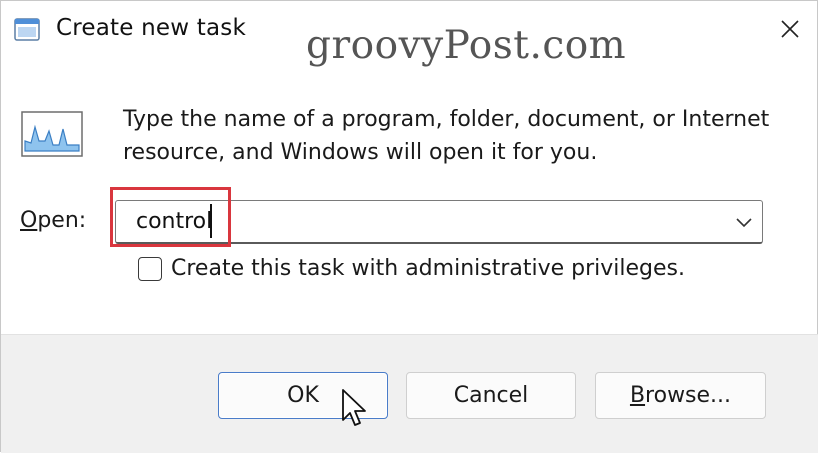 The width and height of the screenshot is (818, 453). I want to click on mouse-pointer-icon, so click(354, 407).